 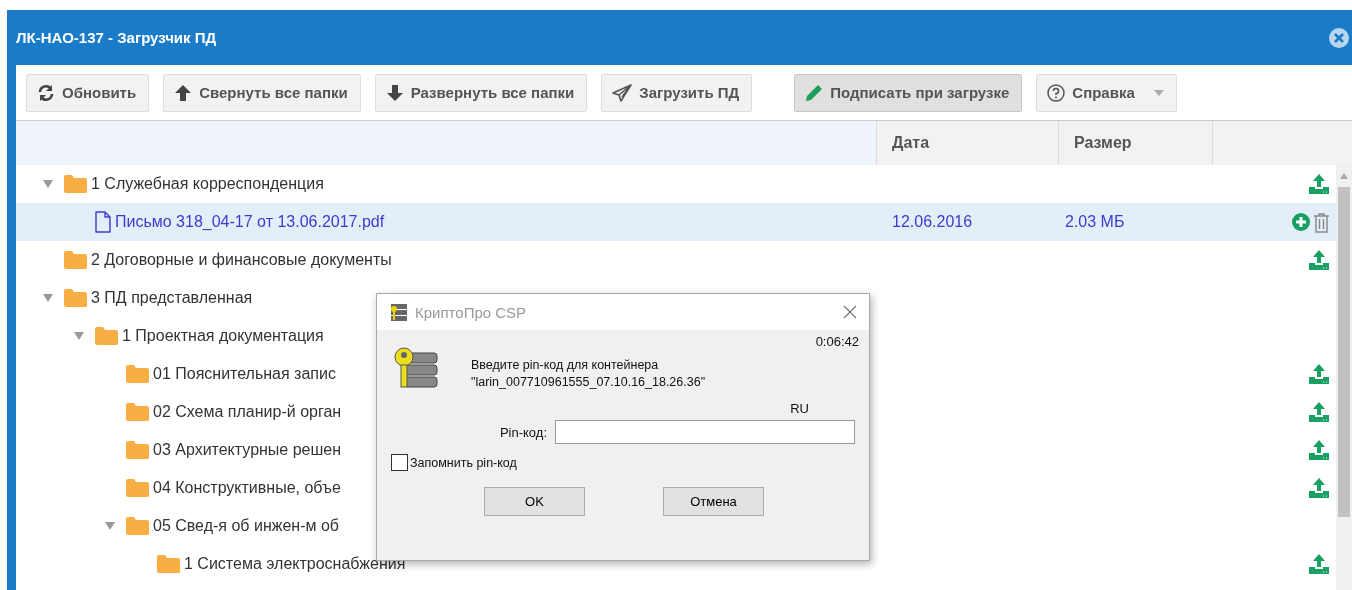 I want to click on column-header: Размер, so click(x=1135, y=143).